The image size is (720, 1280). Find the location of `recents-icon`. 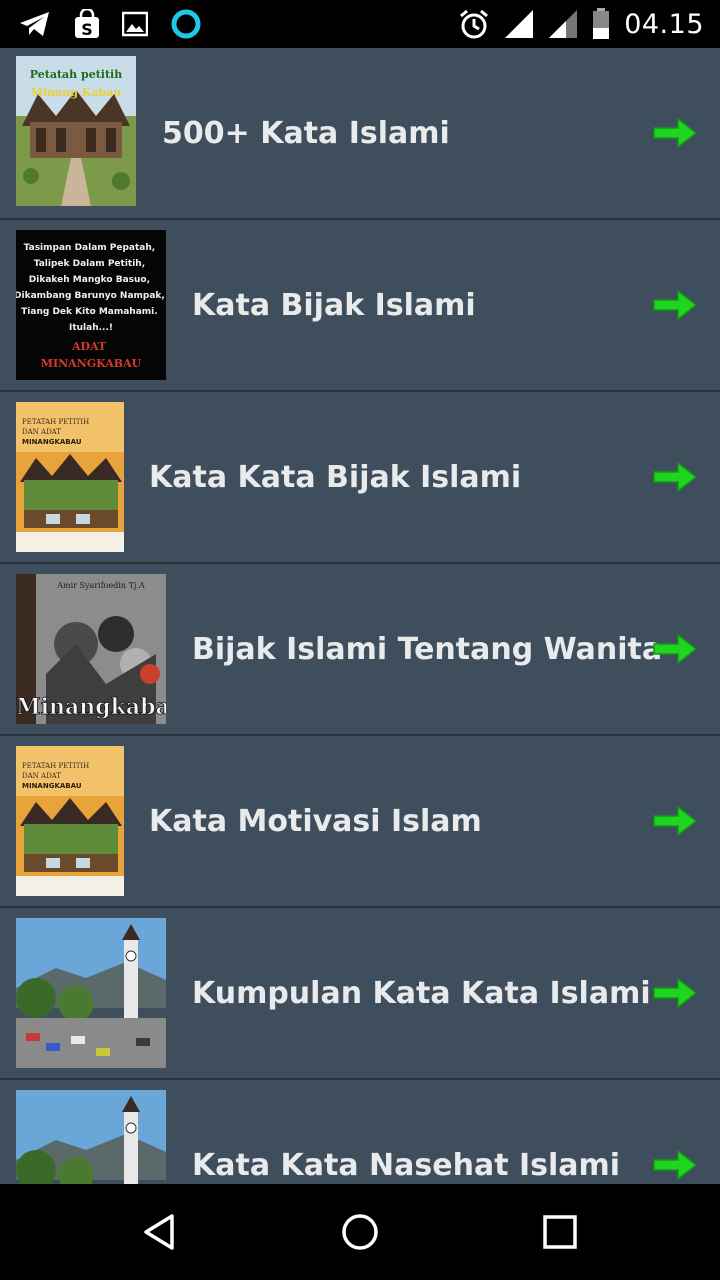

recents-icon is located at coordinates (560, 1232).